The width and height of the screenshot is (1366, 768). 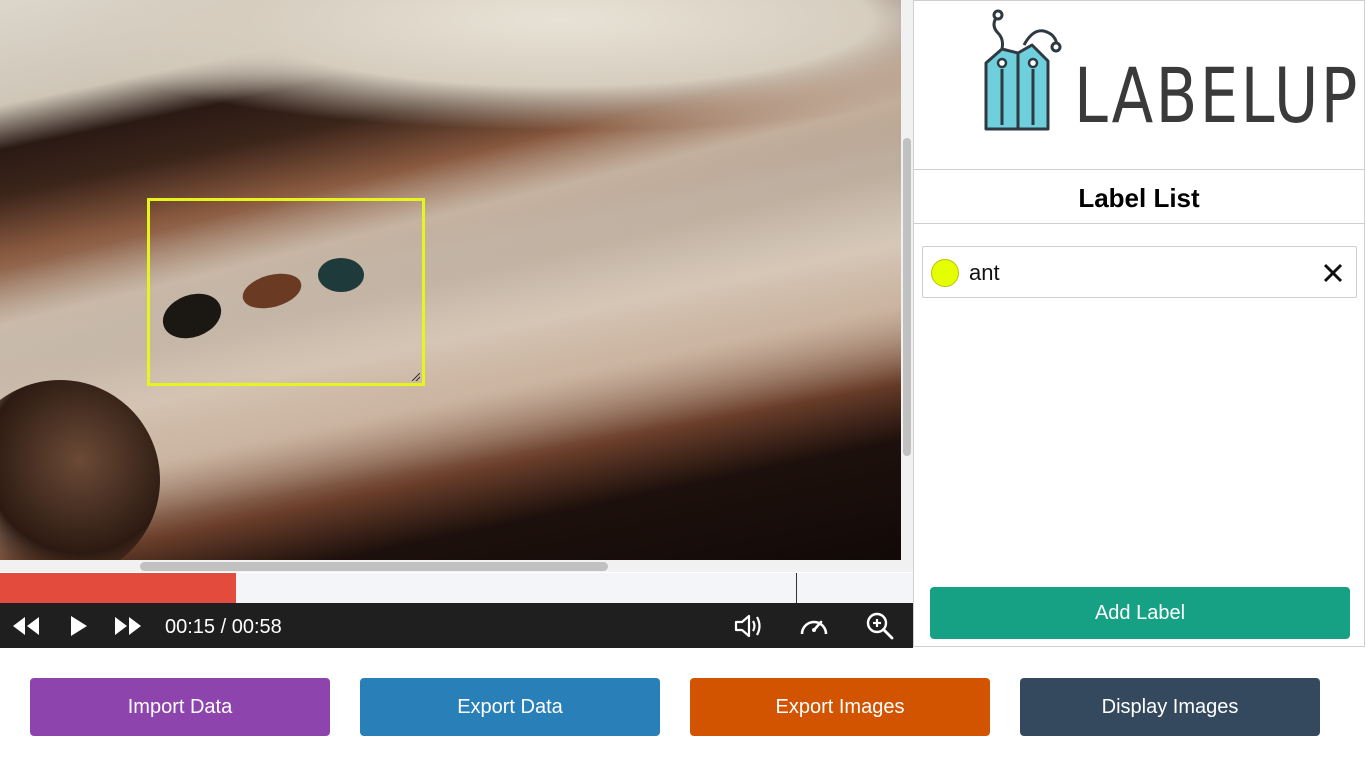 I want to click on close-icon, so click(x=1333, y=273).